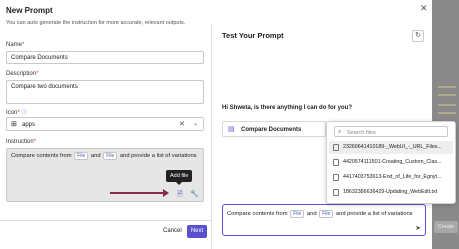  I want to click on description-value: Compare two documents, so click(44, 87).